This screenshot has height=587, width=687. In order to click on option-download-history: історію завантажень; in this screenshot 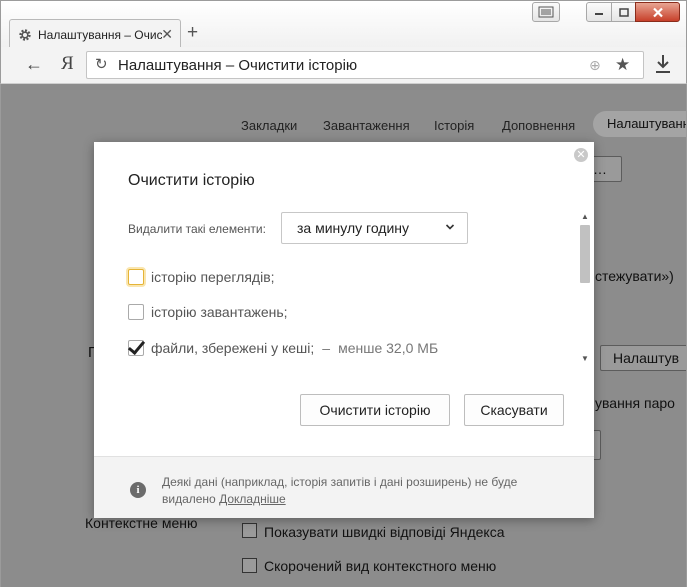, I will do `click(208, 312)`.